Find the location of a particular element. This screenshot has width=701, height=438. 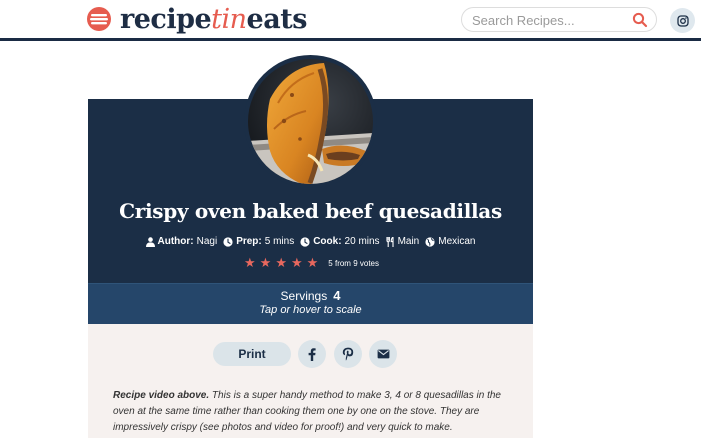

pinterest-icon is located at coordinates (348, 354).